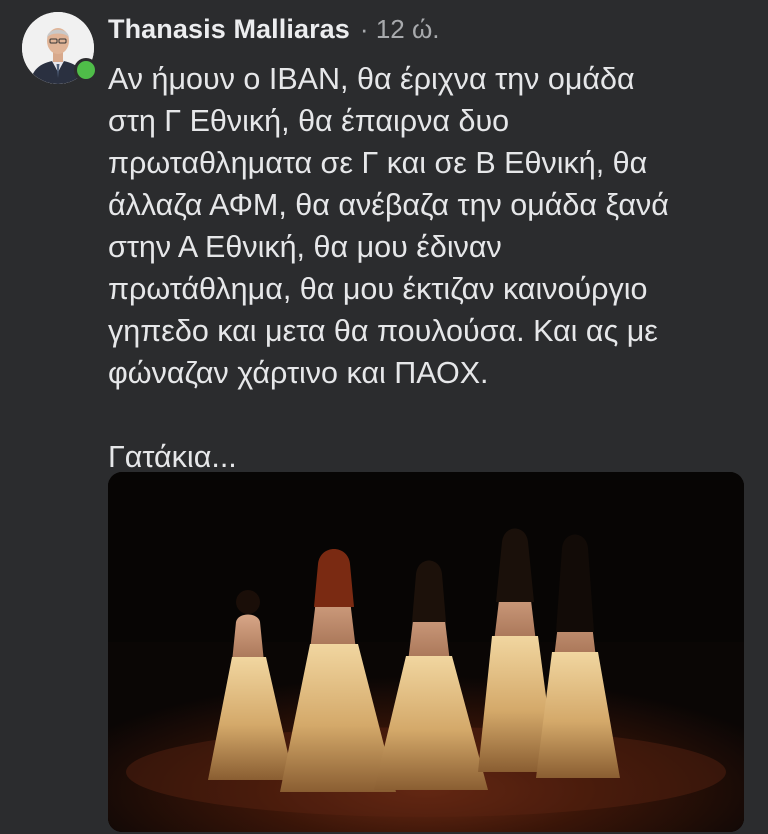  I want to click on timestamp: 12 ώ., so click(408, 29).